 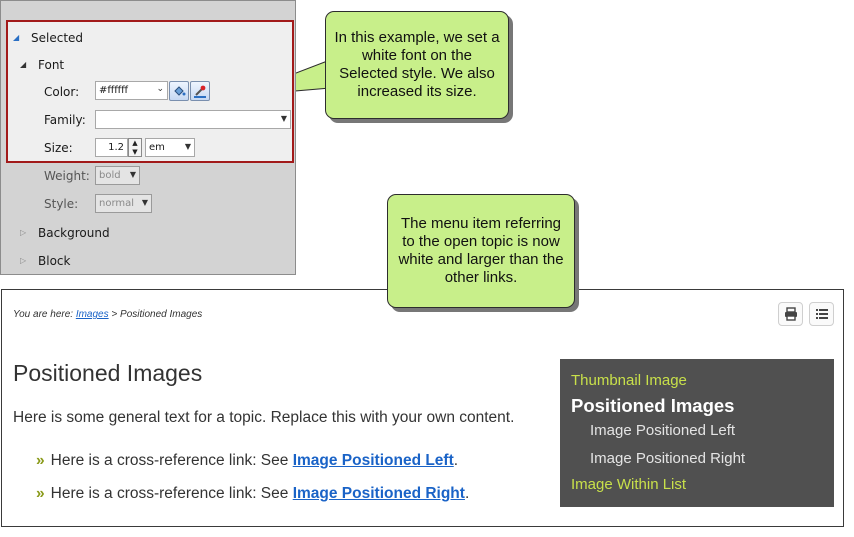 I want to click on menu-item-image-positioned-left: Image Positioned Left, so click(x=662, y=430).